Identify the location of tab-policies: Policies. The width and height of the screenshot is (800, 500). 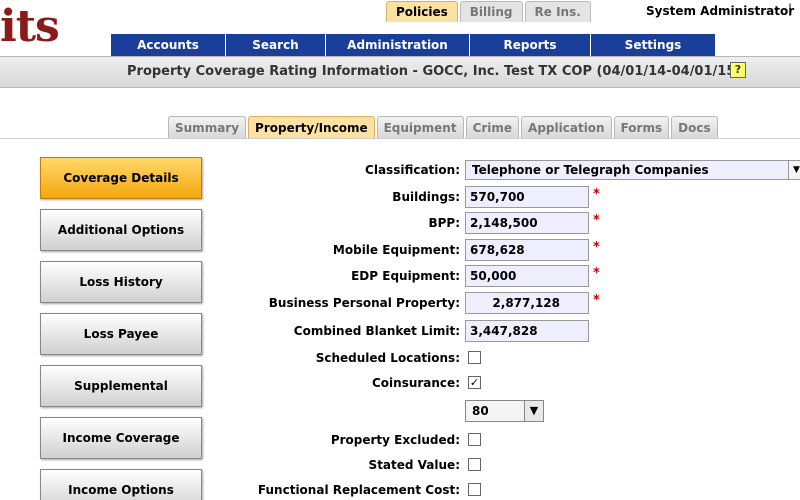
(422, 11).